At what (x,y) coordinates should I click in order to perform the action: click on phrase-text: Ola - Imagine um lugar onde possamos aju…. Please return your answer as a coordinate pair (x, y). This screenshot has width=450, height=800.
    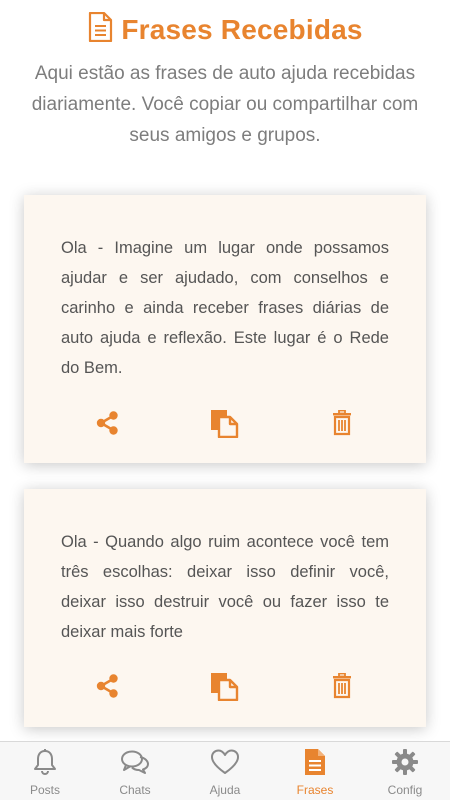
    Looking at the image, I should click on (225, 308).